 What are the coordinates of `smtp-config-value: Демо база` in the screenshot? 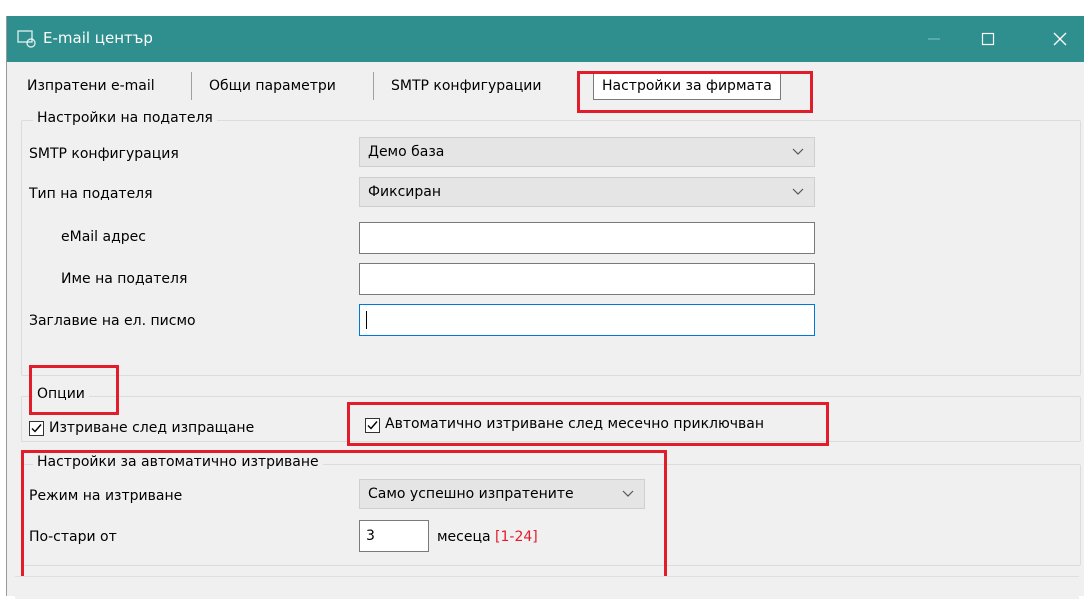 It's located at (406, 152).